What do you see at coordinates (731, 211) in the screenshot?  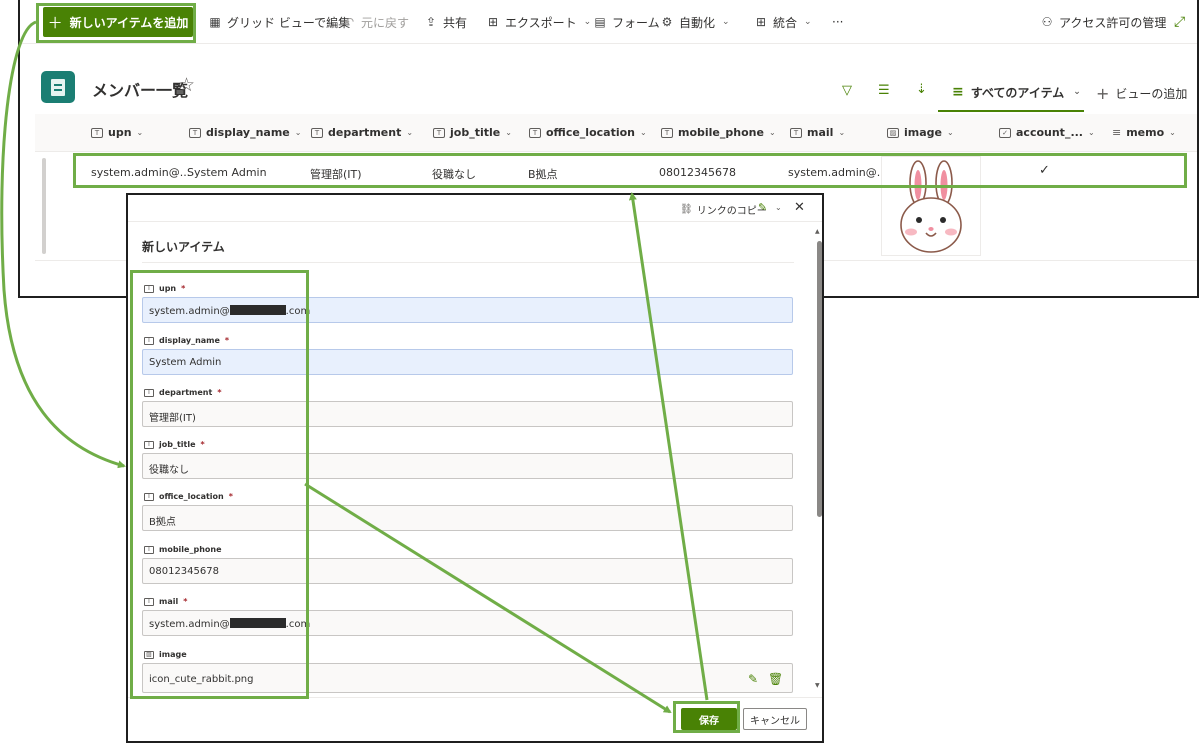 I see `copy-link-label: リンクのコピー` at bounding box center [731, 211].